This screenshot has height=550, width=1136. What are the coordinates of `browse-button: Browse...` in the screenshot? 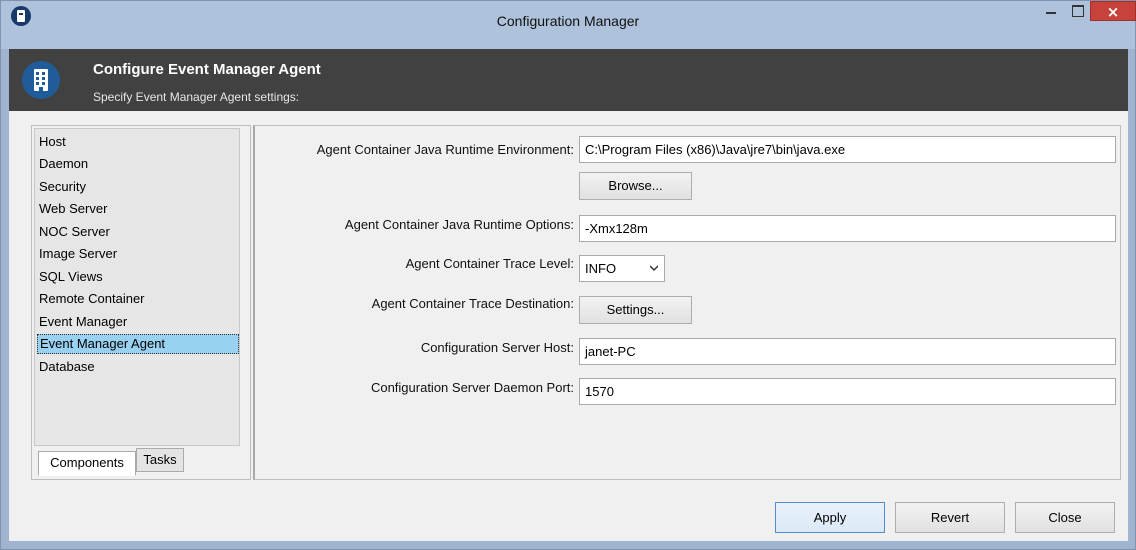 It's located at (635, 186).